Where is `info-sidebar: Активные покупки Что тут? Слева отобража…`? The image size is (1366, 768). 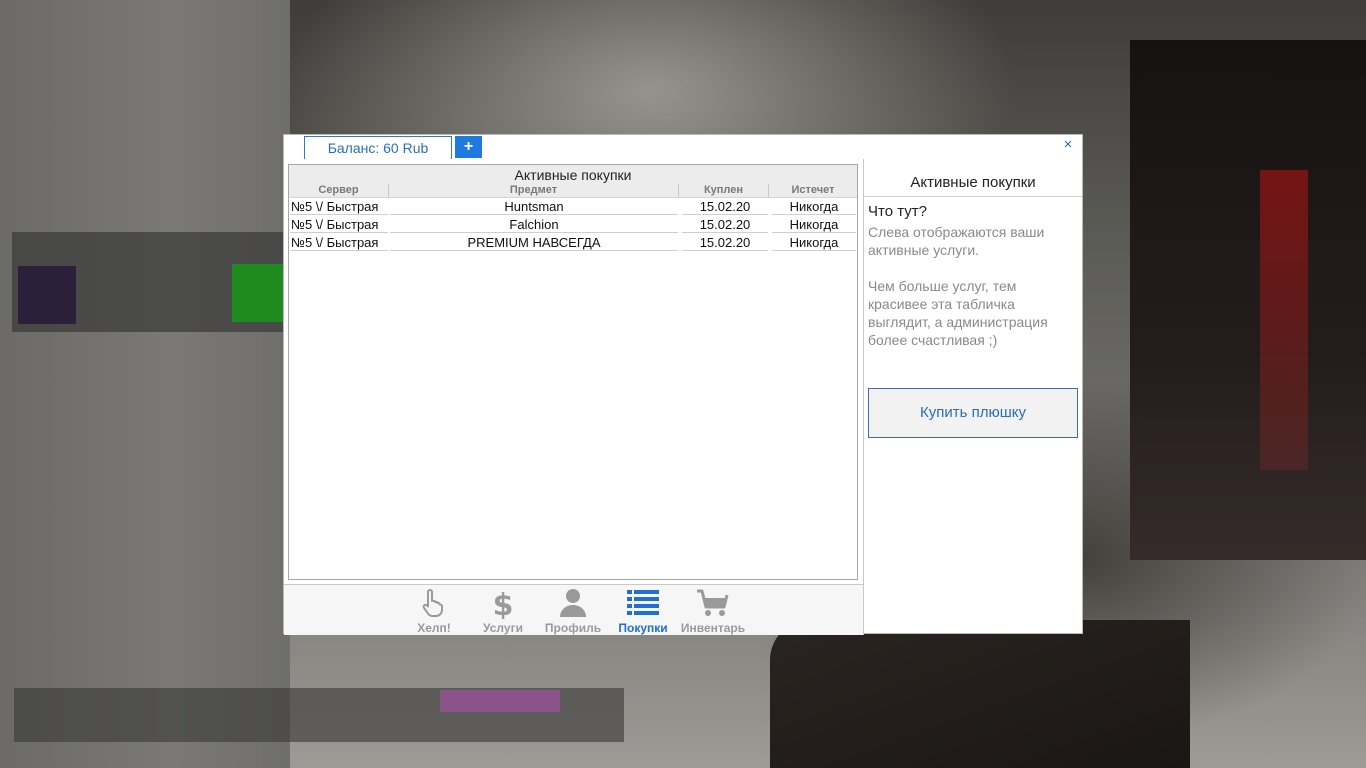 info-sidebar: Активные покупки Что тут? Слева отобража… is located at coordinates (973, 397).